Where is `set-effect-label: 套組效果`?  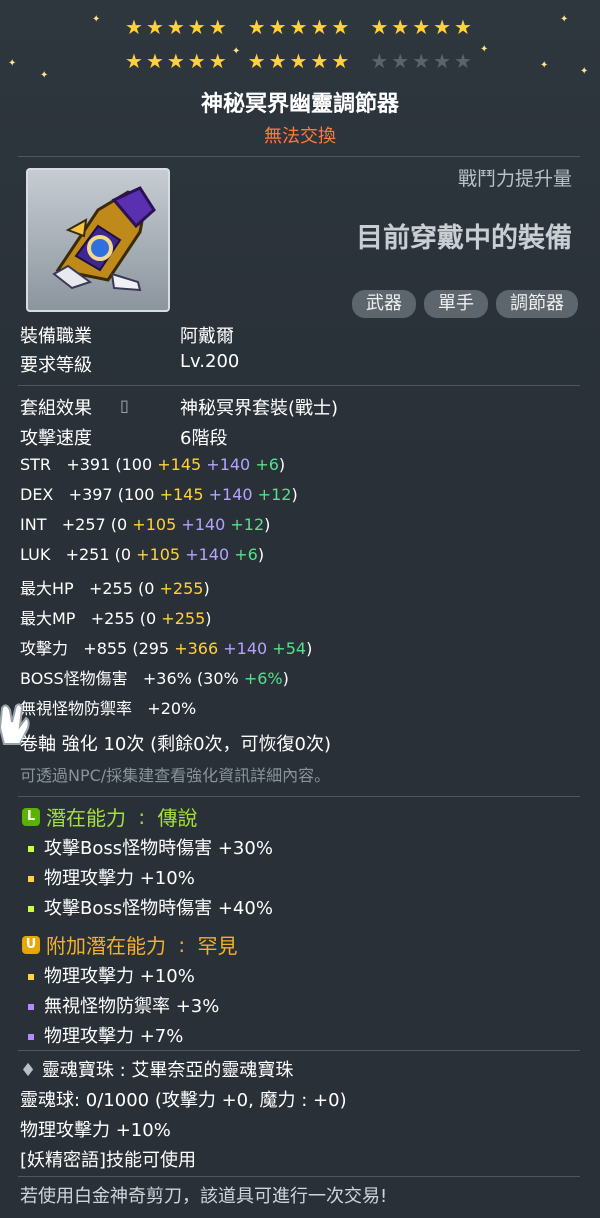
set-effect-label: 套組效果 is located at coordinates (56, 408).